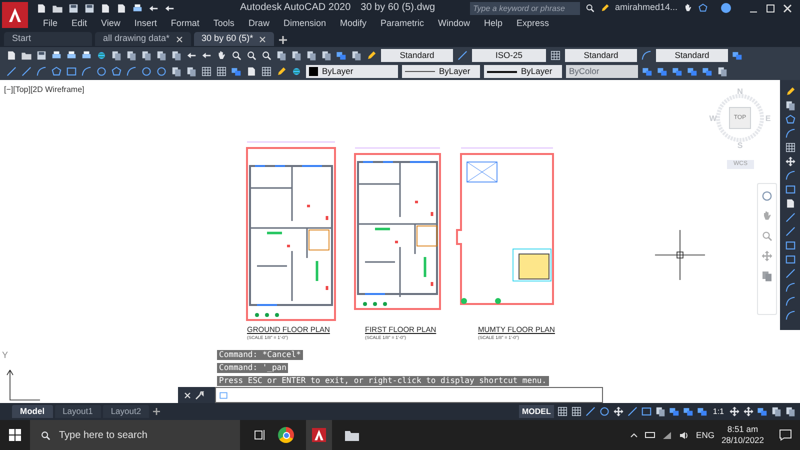  Describe the element at coordinates (221, 55) in the screenshot. I see `hand-icon` at that location.